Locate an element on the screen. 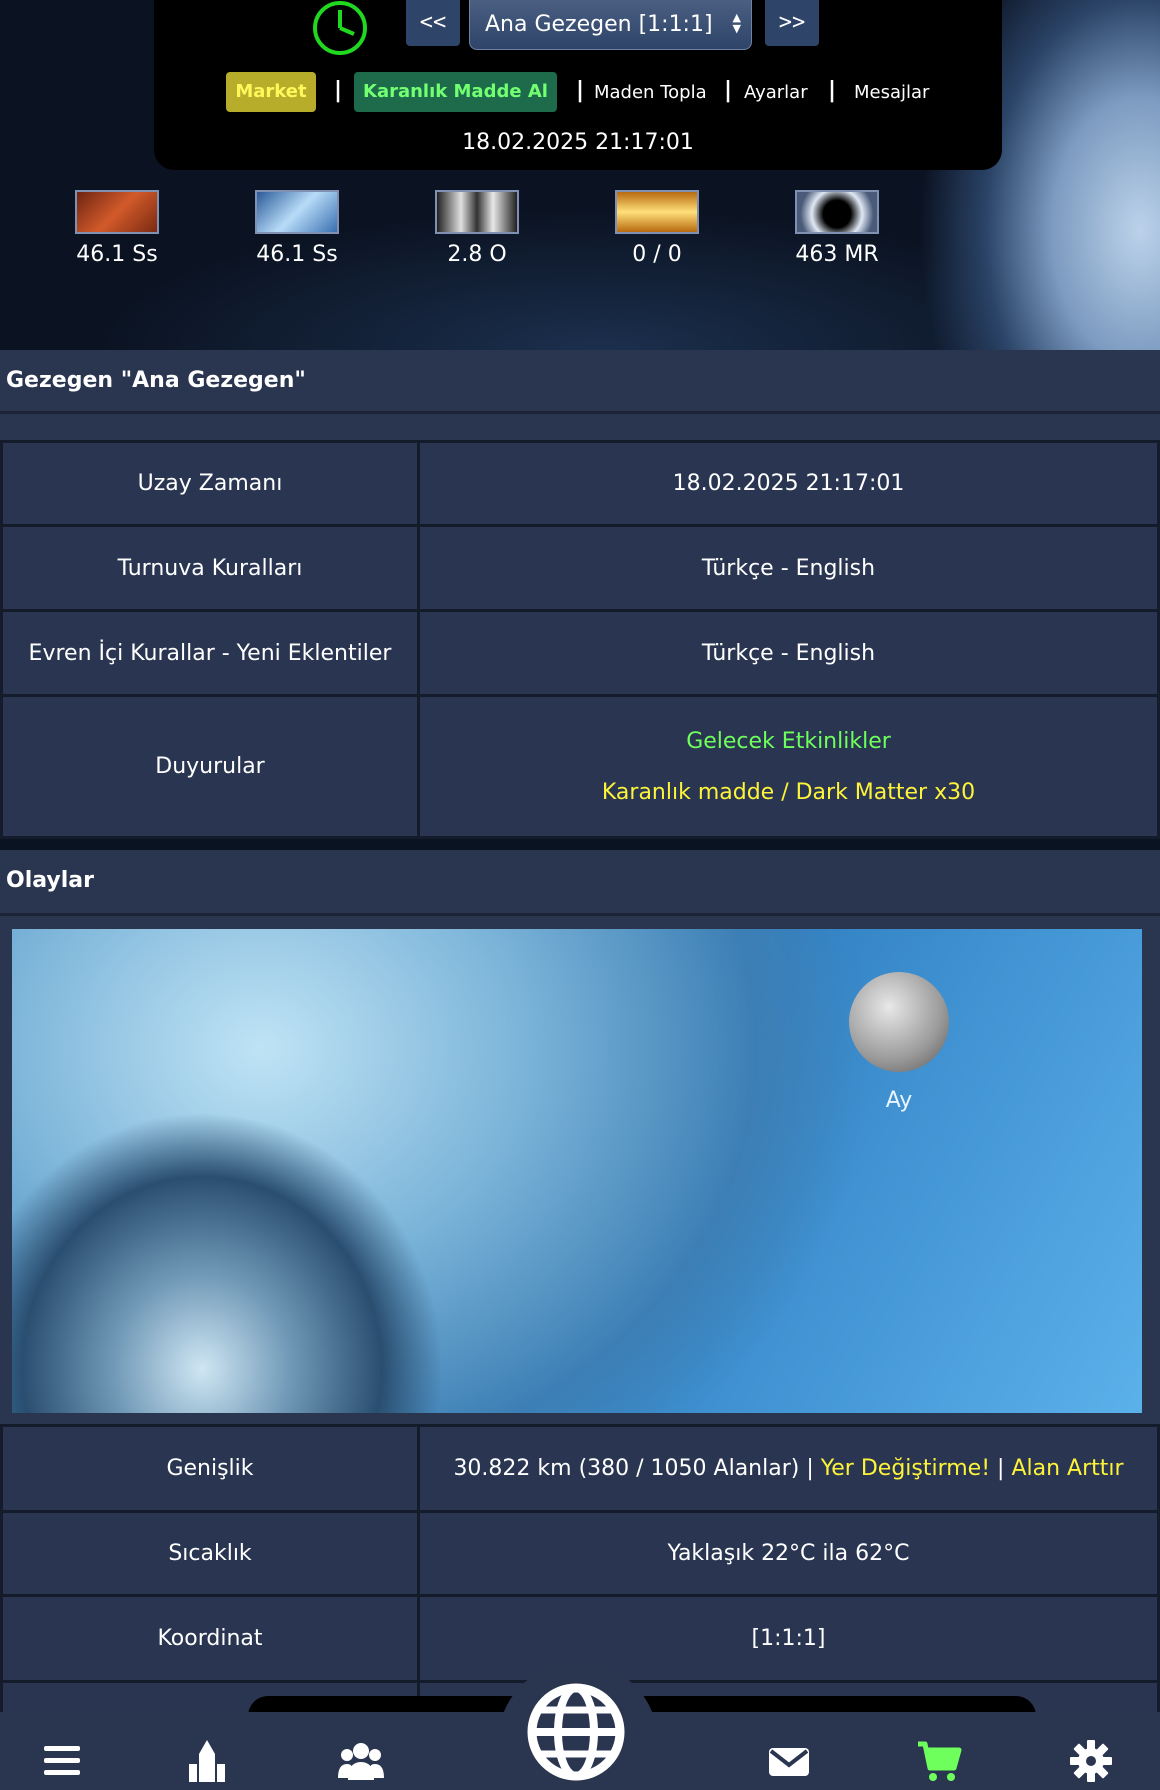 The image size is (1160, 1790). row-label: Uzay Zamanı is located at coordinates (210, 483).